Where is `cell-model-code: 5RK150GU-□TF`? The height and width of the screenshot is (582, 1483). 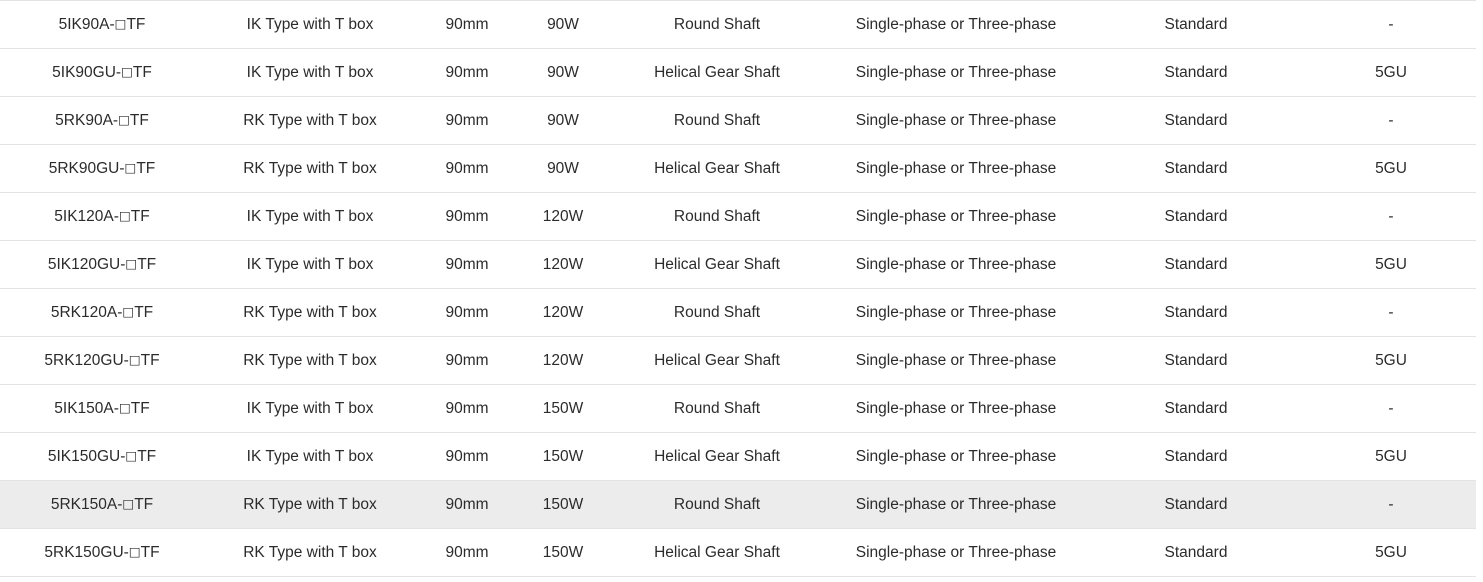
cell-model-code: 5RK150GU-□TF is located at coordinates (102, 552).